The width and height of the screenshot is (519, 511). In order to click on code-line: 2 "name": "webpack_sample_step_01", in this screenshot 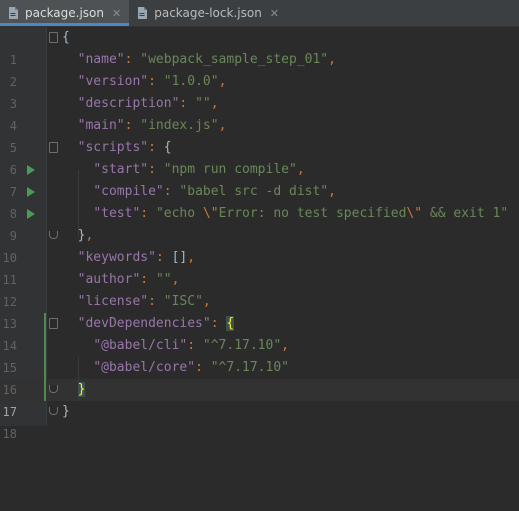, I will do `click(259, 69)`.